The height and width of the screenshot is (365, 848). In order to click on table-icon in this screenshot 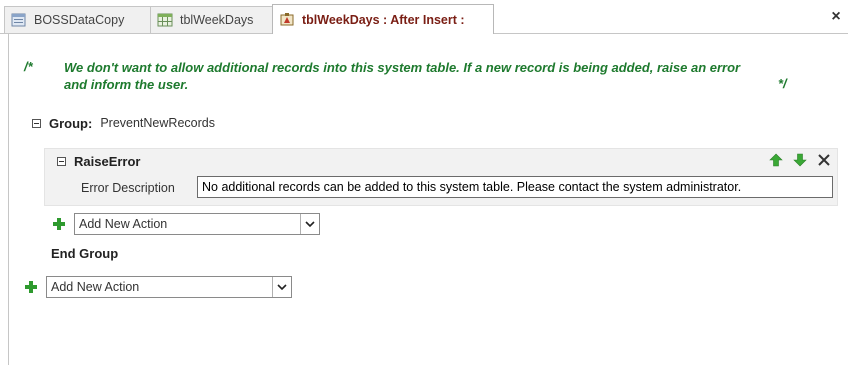, I will do `click(165, 20)`.